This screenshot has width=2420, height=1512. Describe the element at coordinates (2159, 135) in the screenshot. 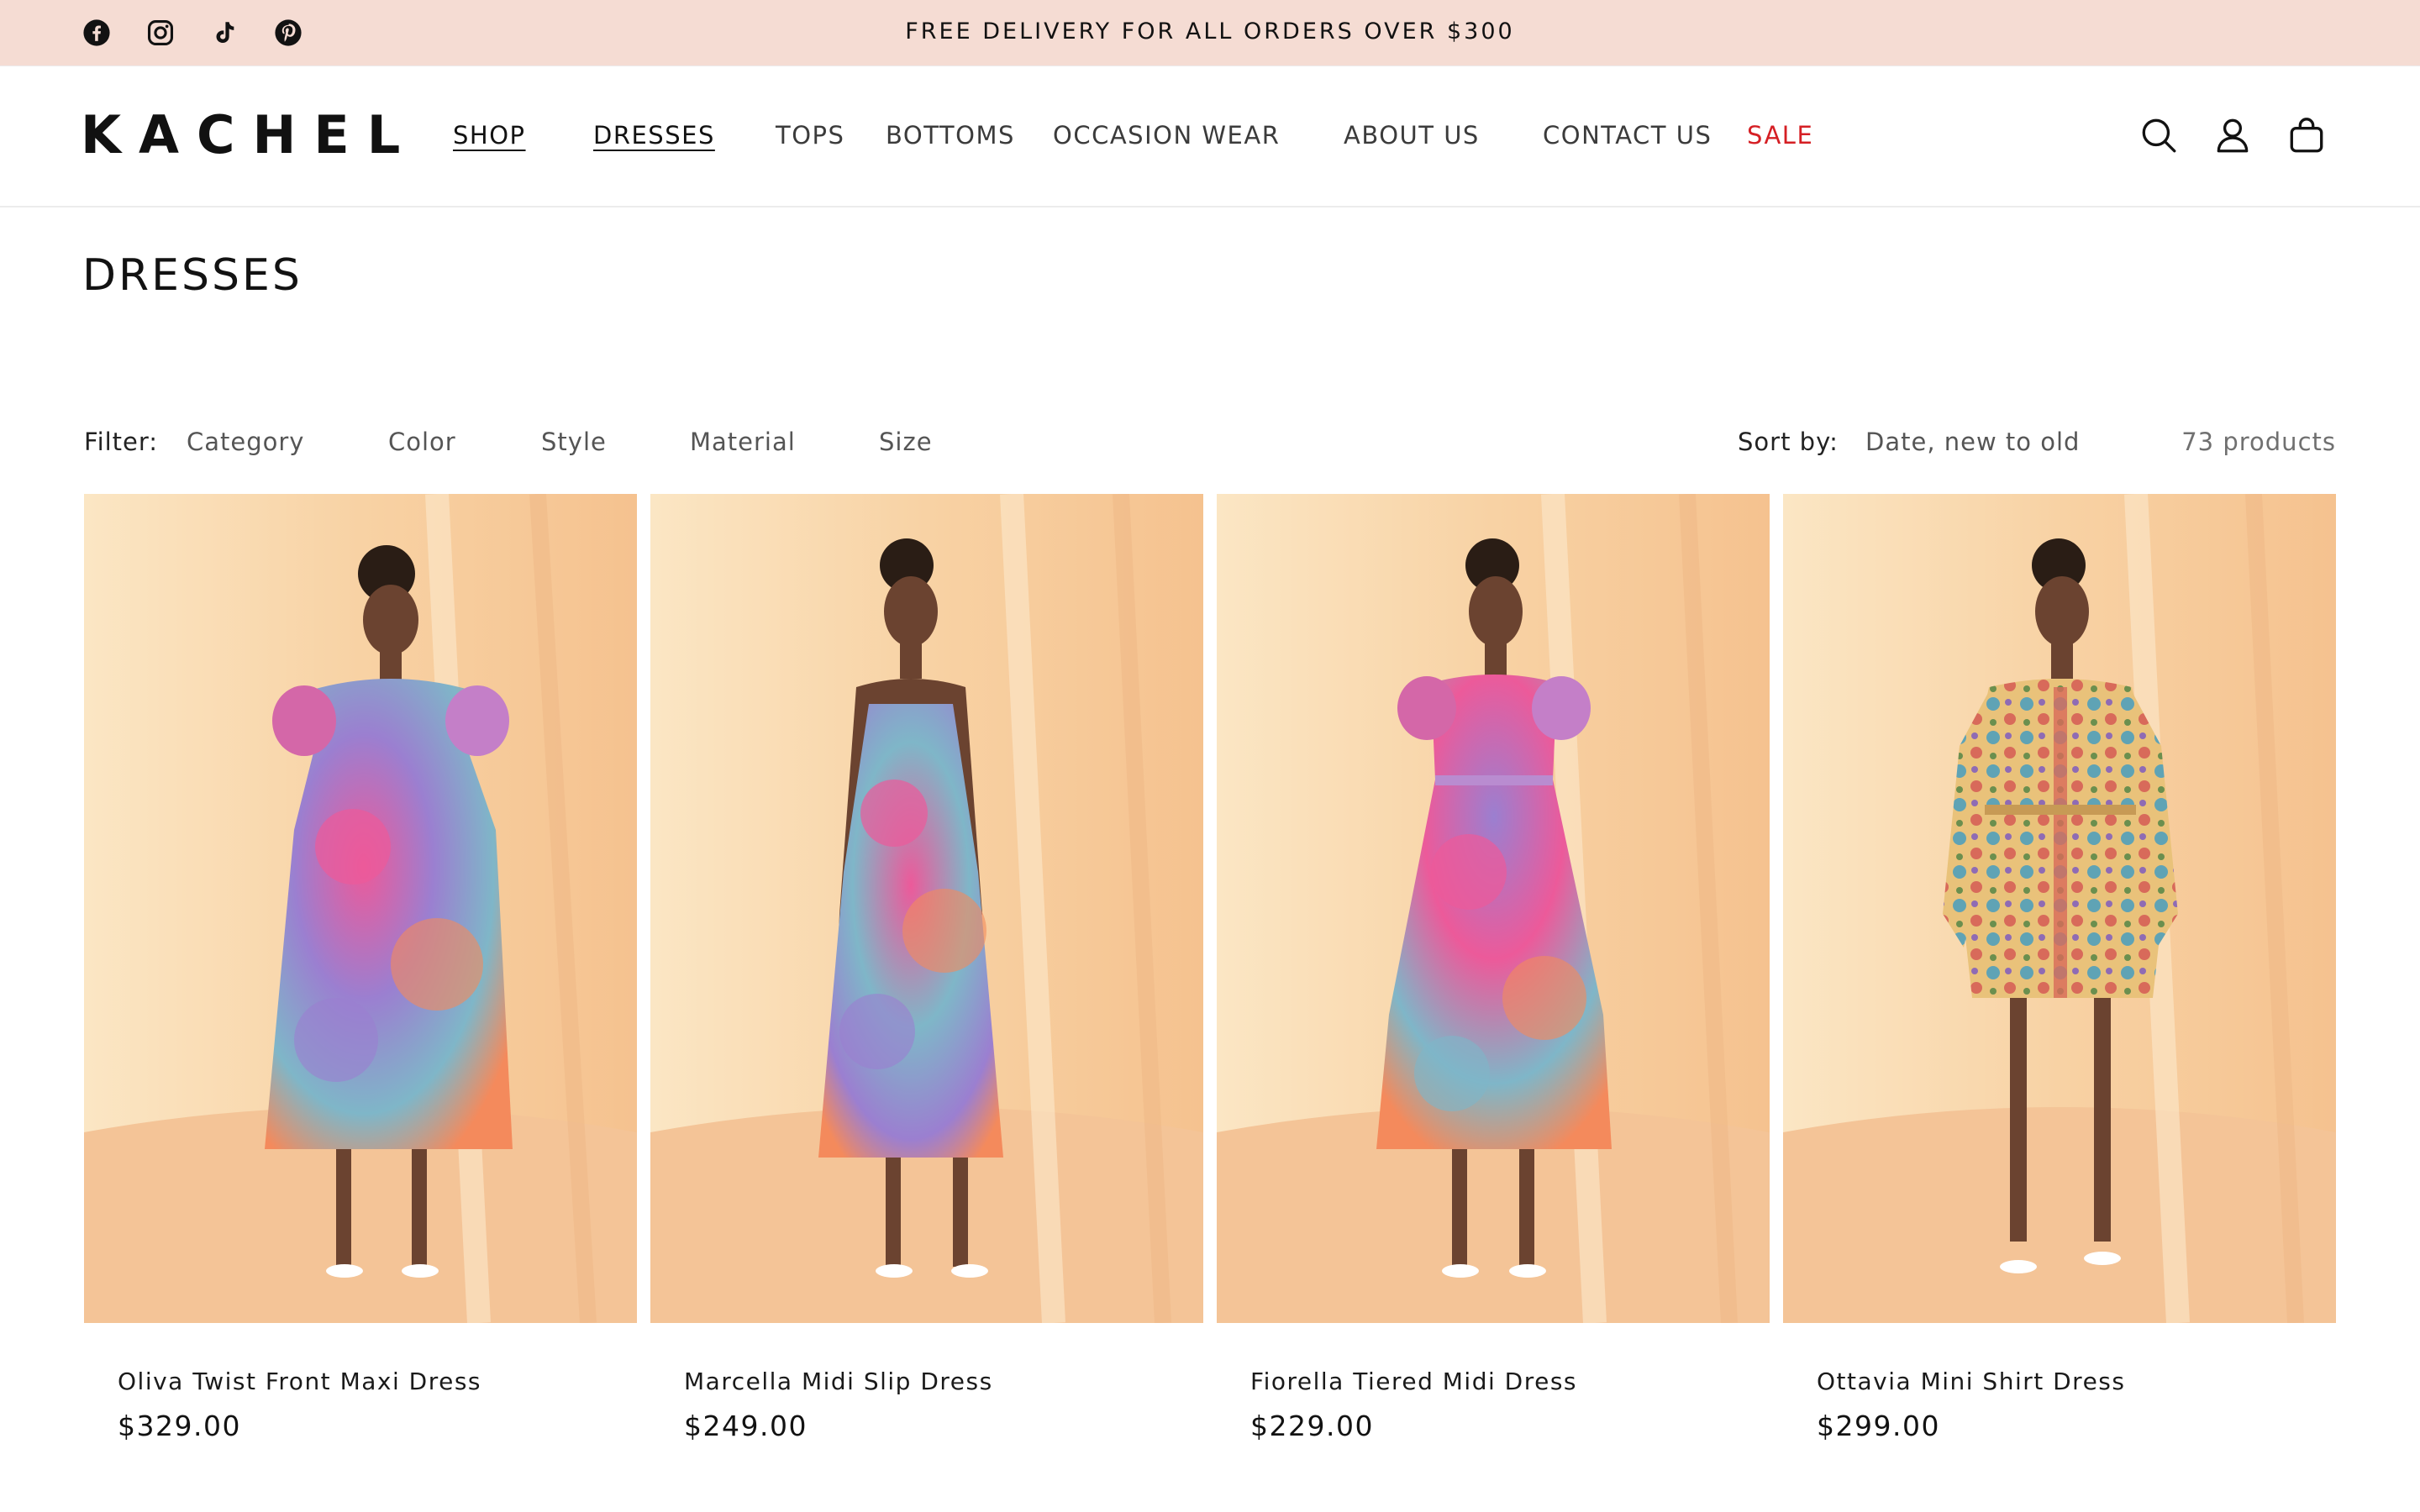

I see `search-icon` at that location.